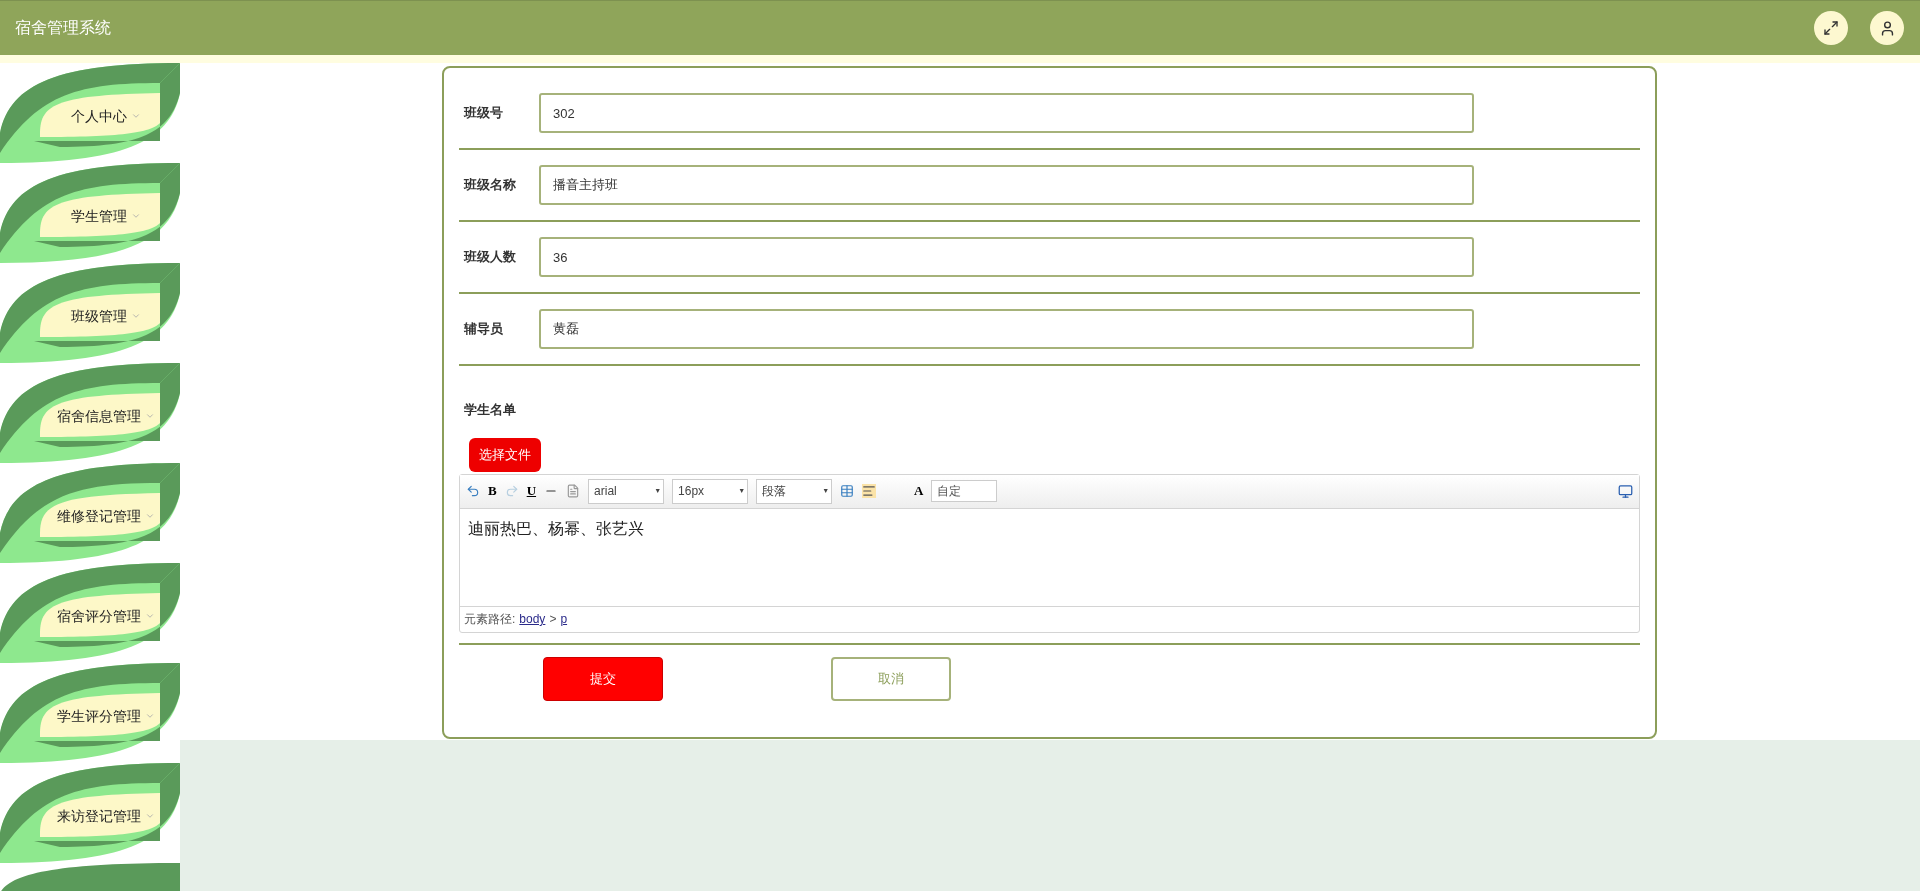 The width and height of the screenshot is (1920, 891). What do you see at coordinates (489, 185) in the screenshot?
I see `field-label: 班级名称` at bounding box center [489, 185].